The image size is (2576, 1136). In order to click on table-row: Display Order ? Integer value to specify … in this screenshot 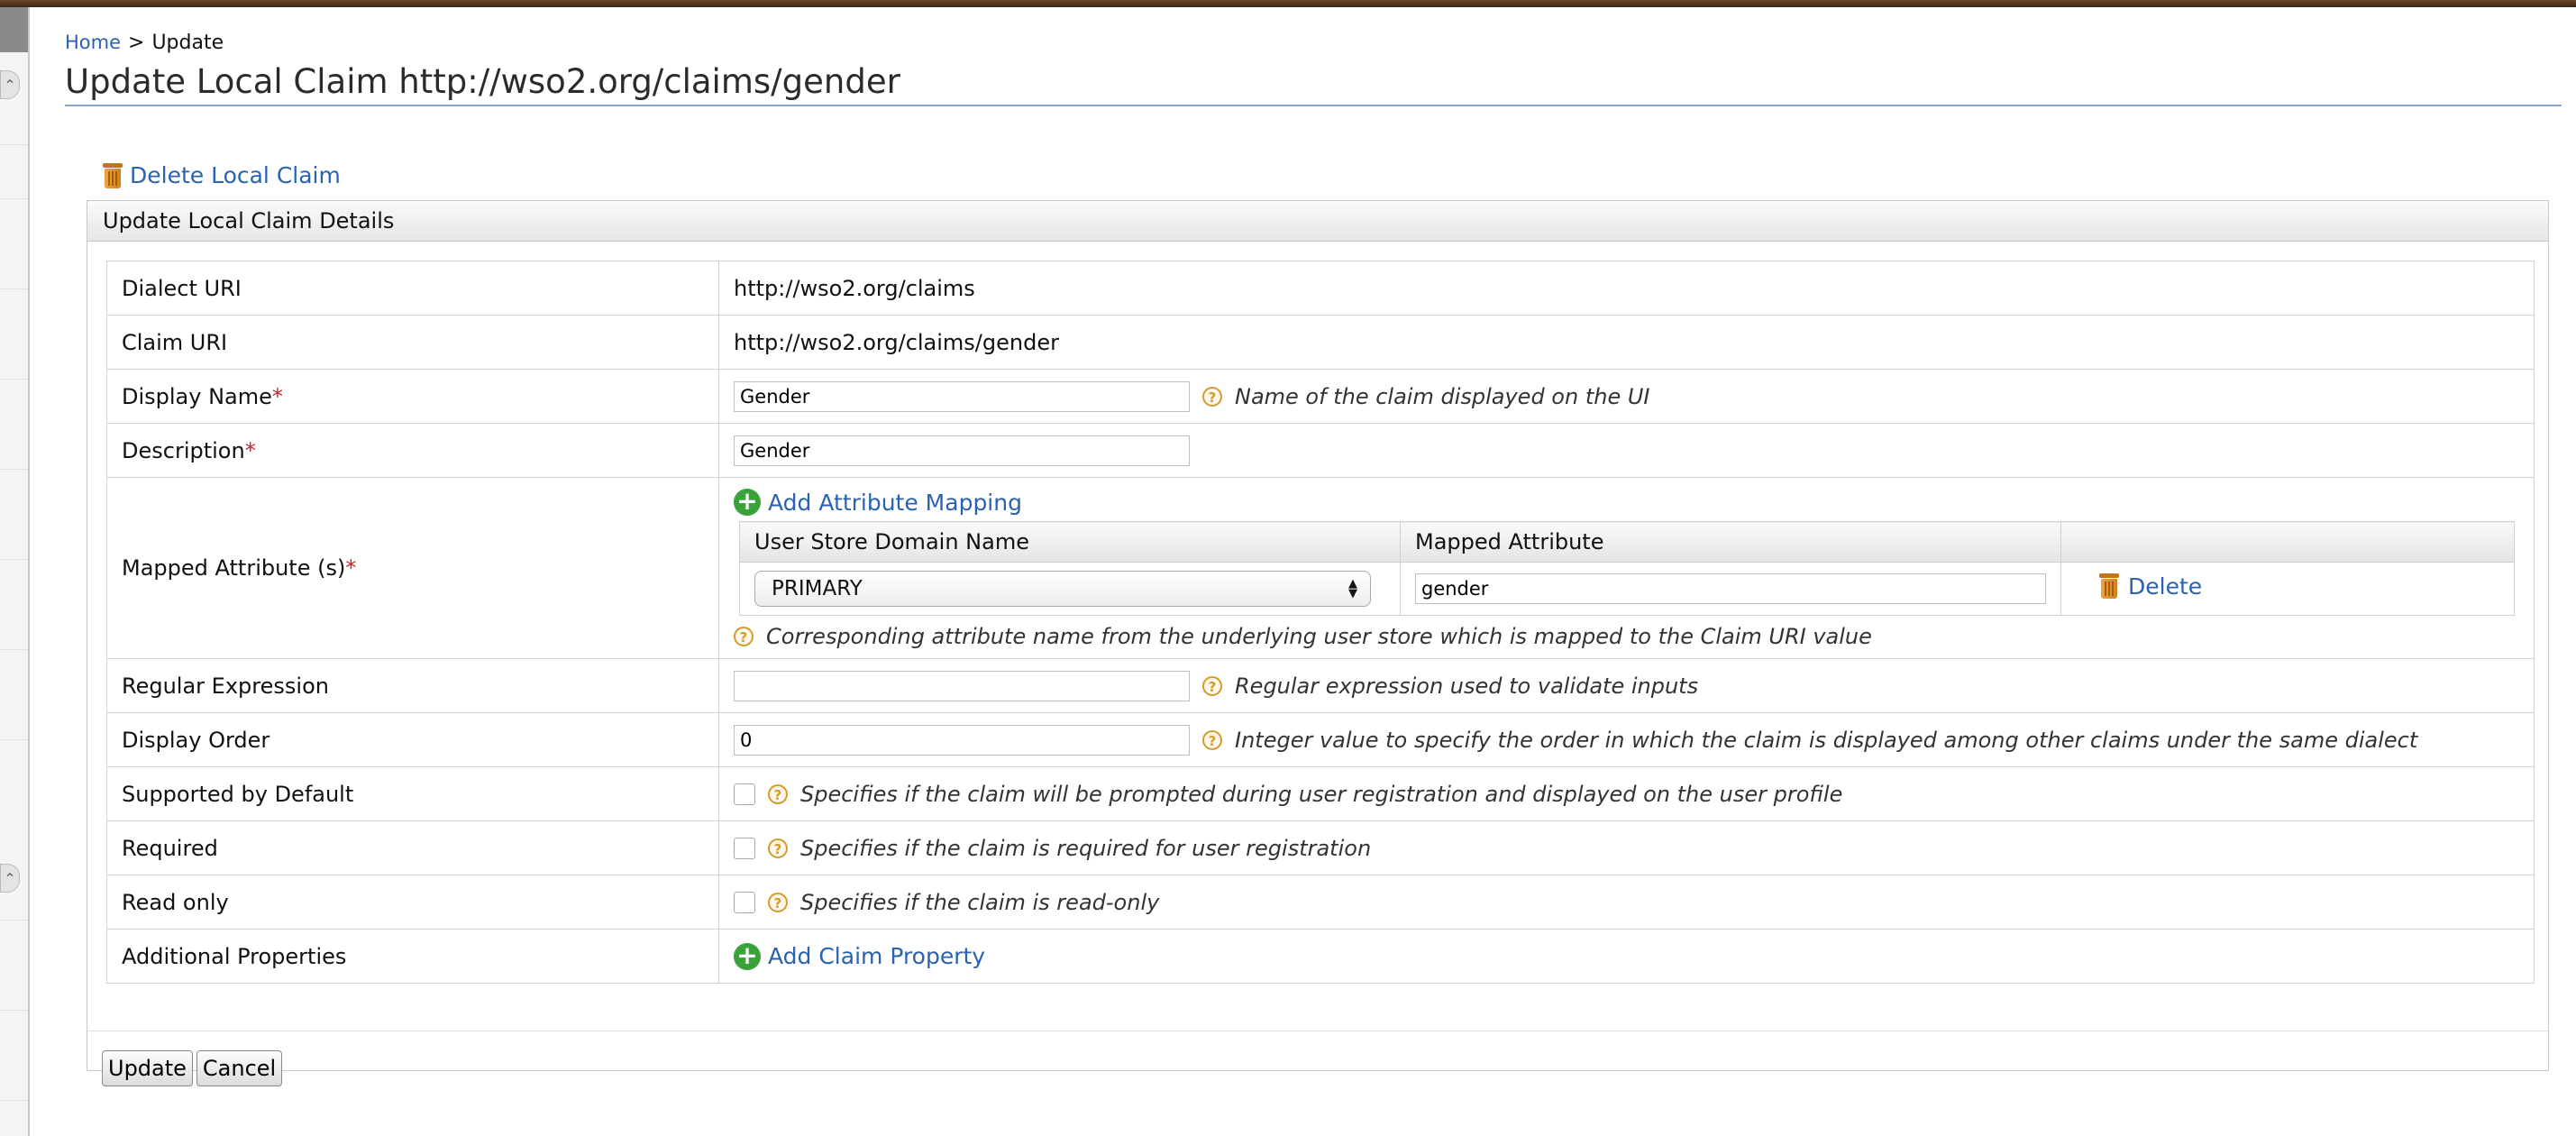, I will do `click(1320, 739)`.